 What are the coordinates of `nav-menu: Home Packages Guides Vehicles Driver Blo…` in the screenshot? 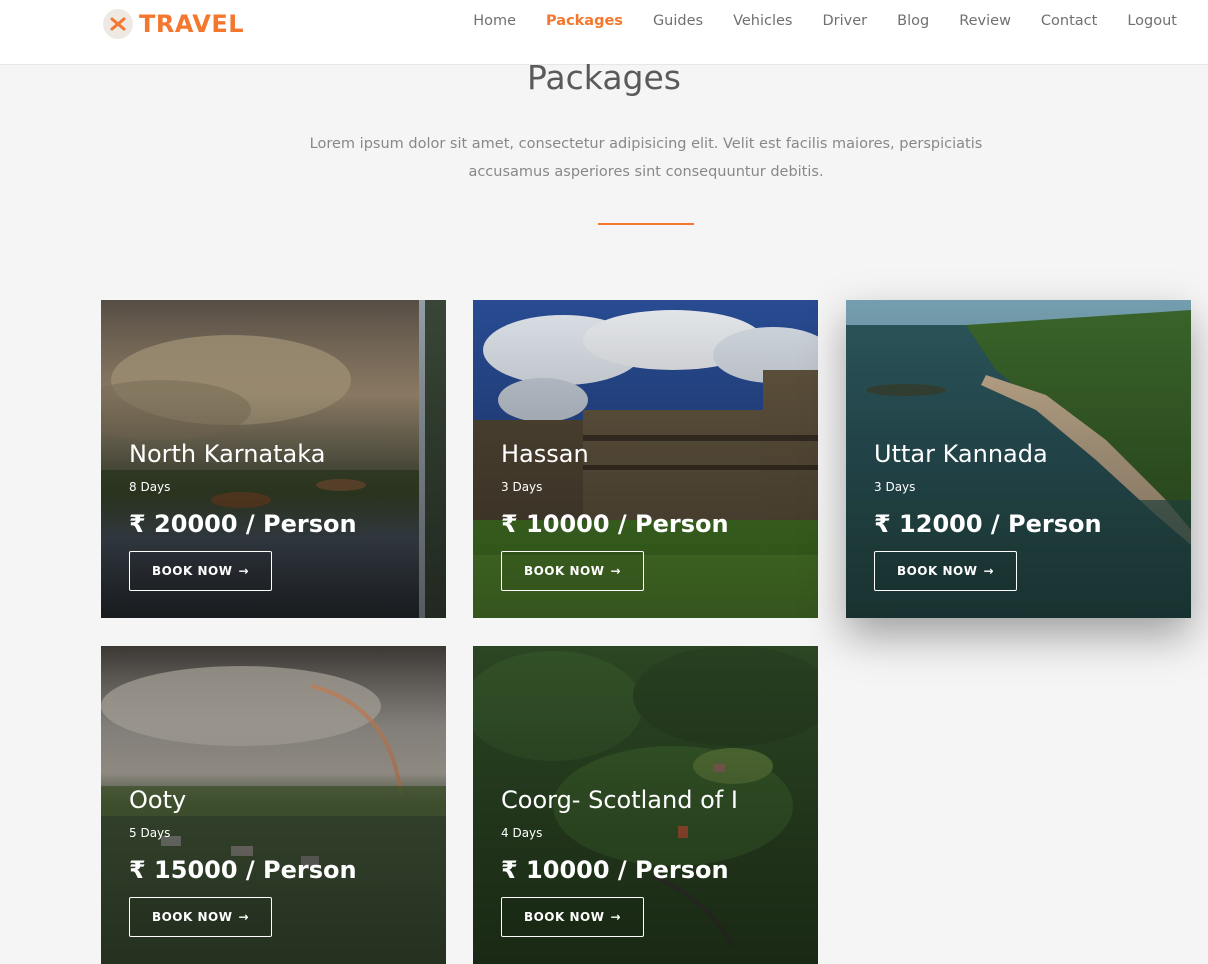 It's located at (817, 21).